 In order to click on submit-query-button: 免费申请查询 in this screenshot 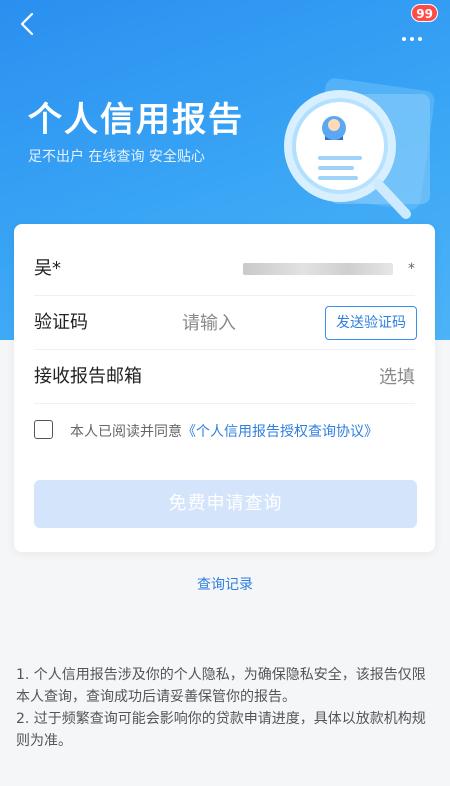, I will do `click(225, 504)`.